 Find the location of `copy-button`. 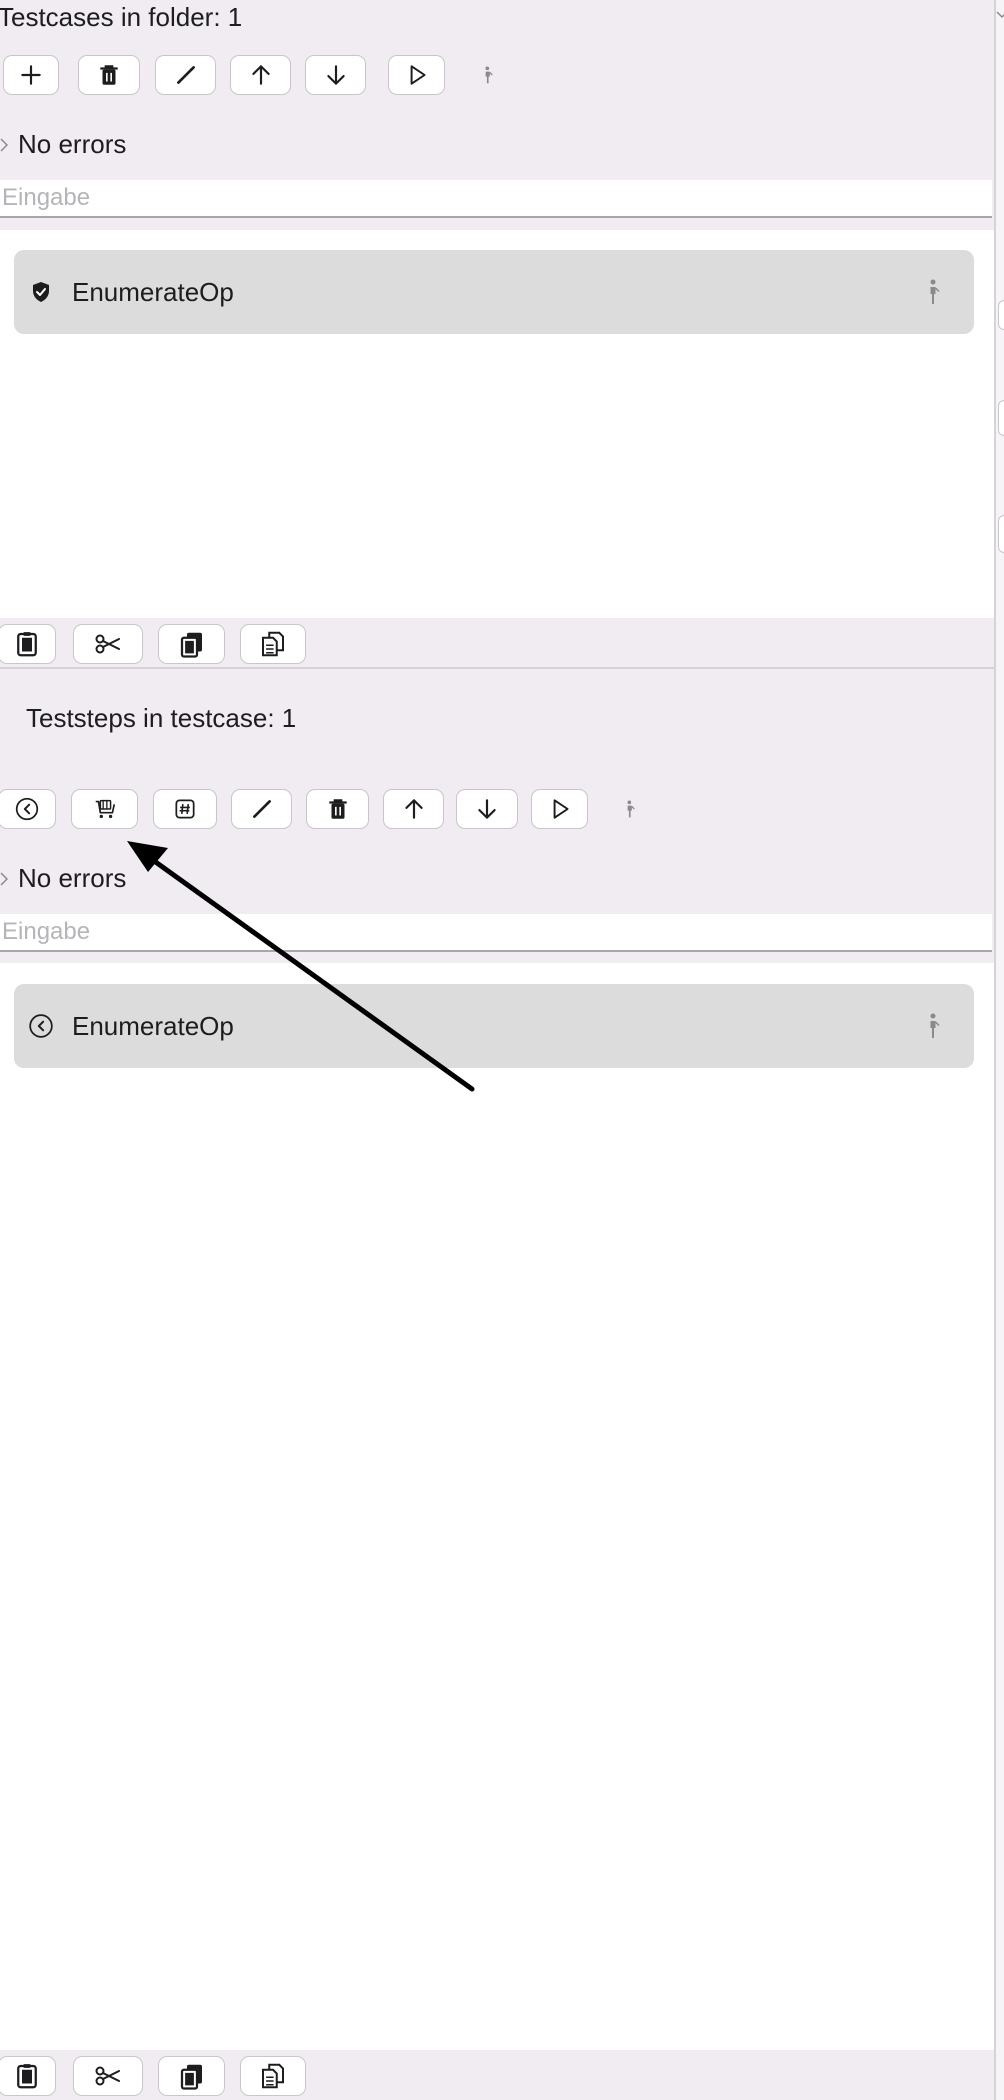

copy-button is located at coordinates (191, 2076).